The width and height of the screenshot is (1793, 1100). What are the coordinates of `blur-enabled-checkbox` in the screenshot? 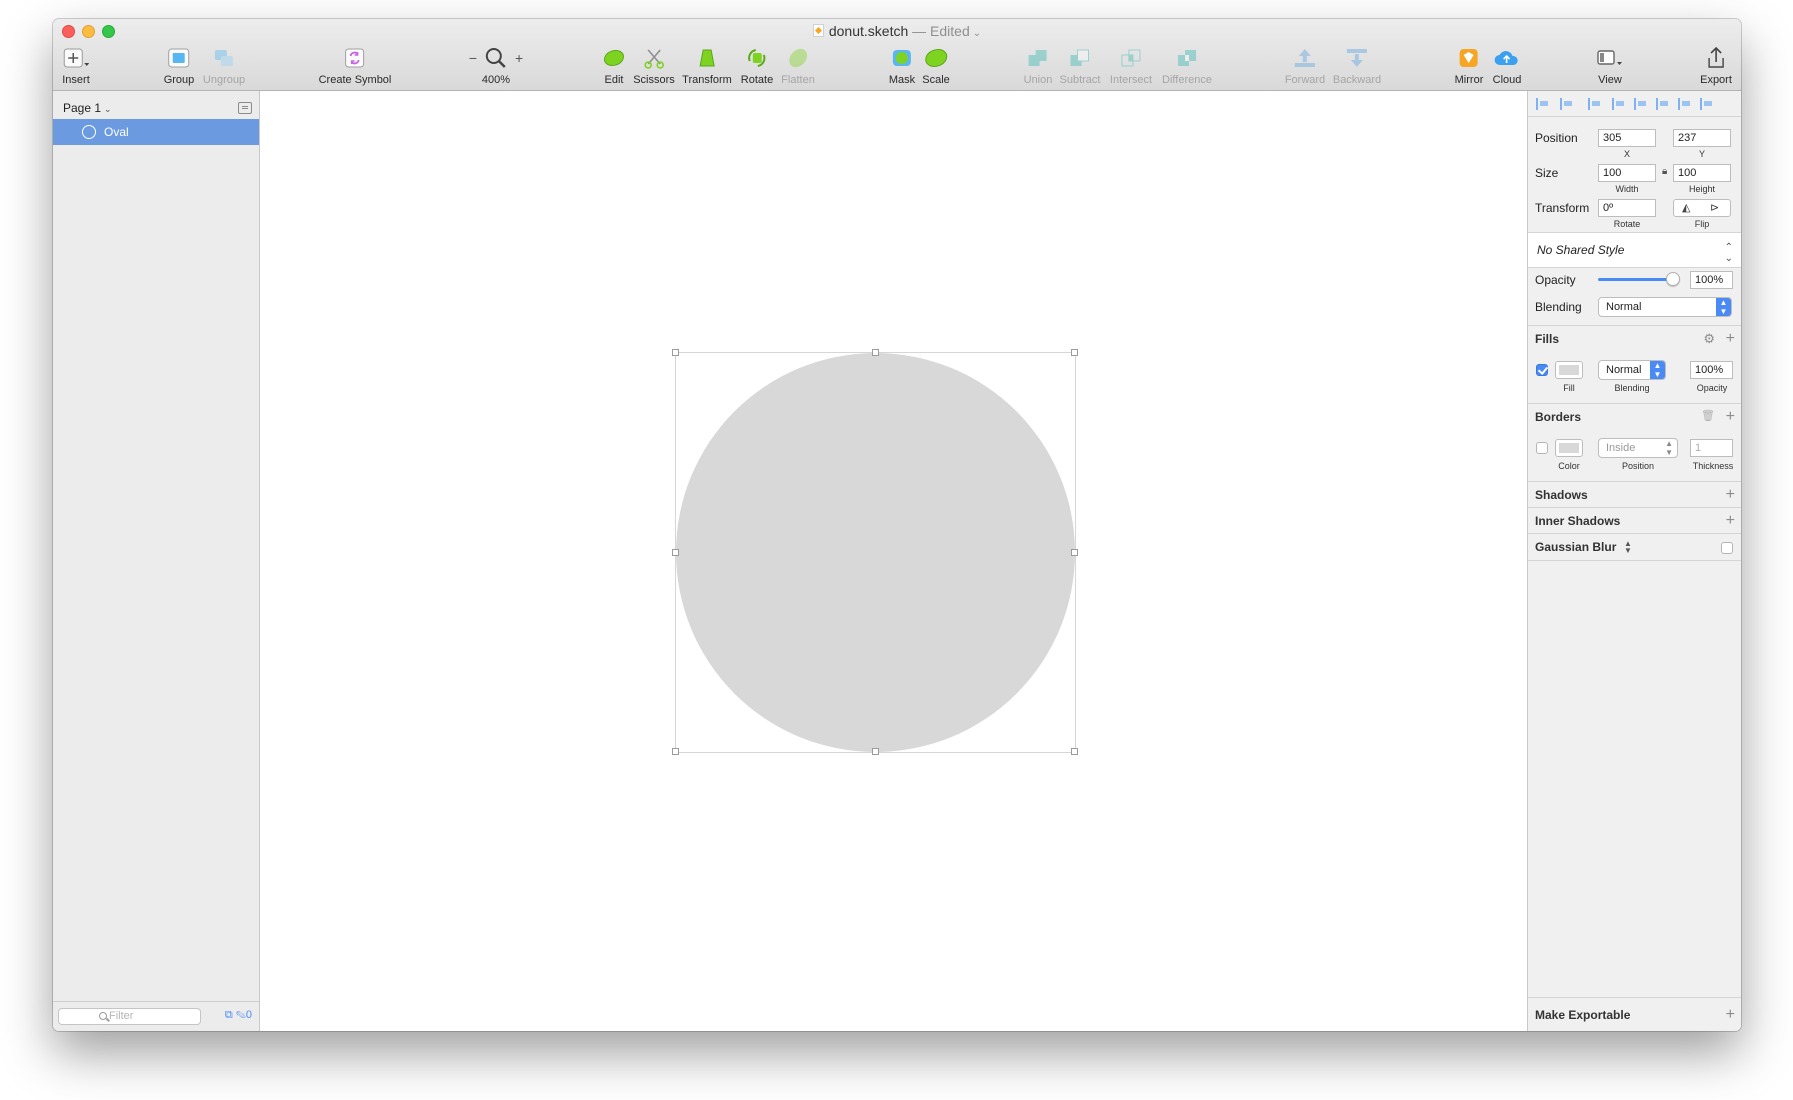 It's located at (1727, 548).